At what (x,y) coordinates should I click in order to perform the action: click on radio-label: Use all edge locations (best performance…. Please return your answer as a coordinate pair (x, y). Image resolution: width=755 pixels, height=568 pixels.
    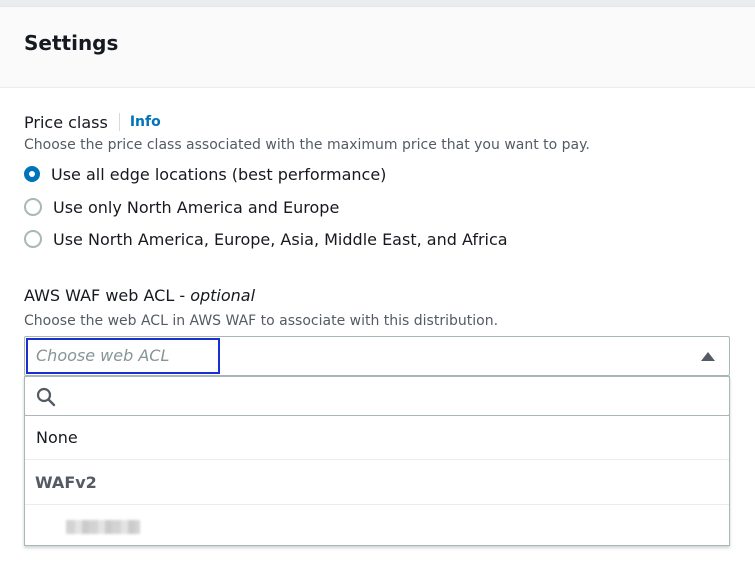
    Looking at the image, I should click on (219, 174).